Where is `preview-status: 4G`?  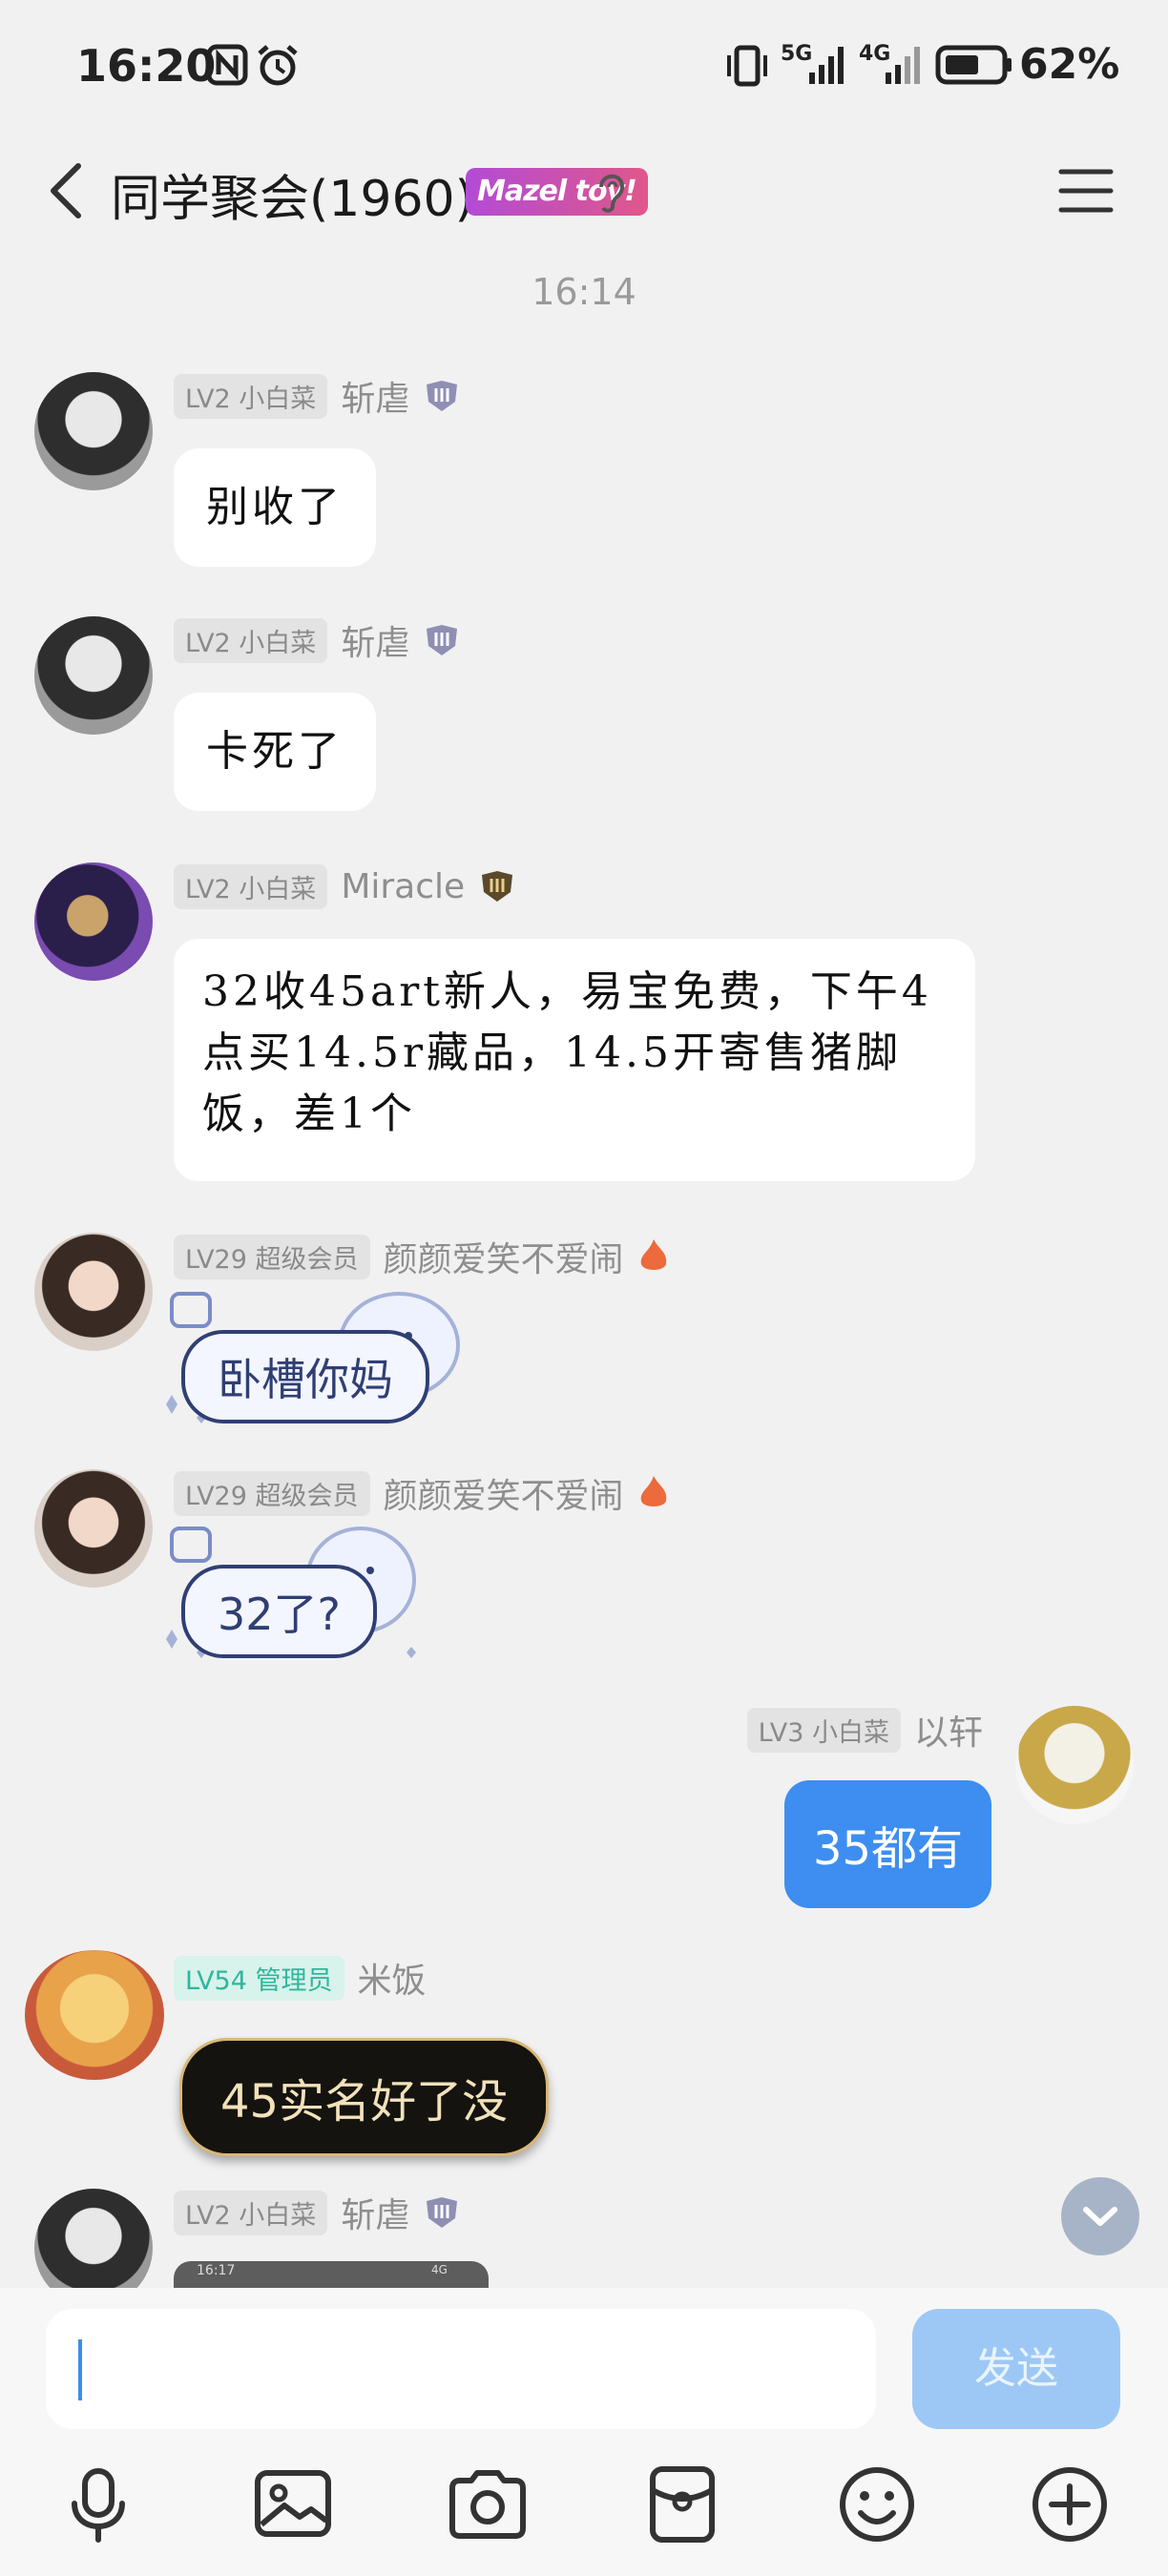
preview-status: 4G is located at coordinates (439, 2269).